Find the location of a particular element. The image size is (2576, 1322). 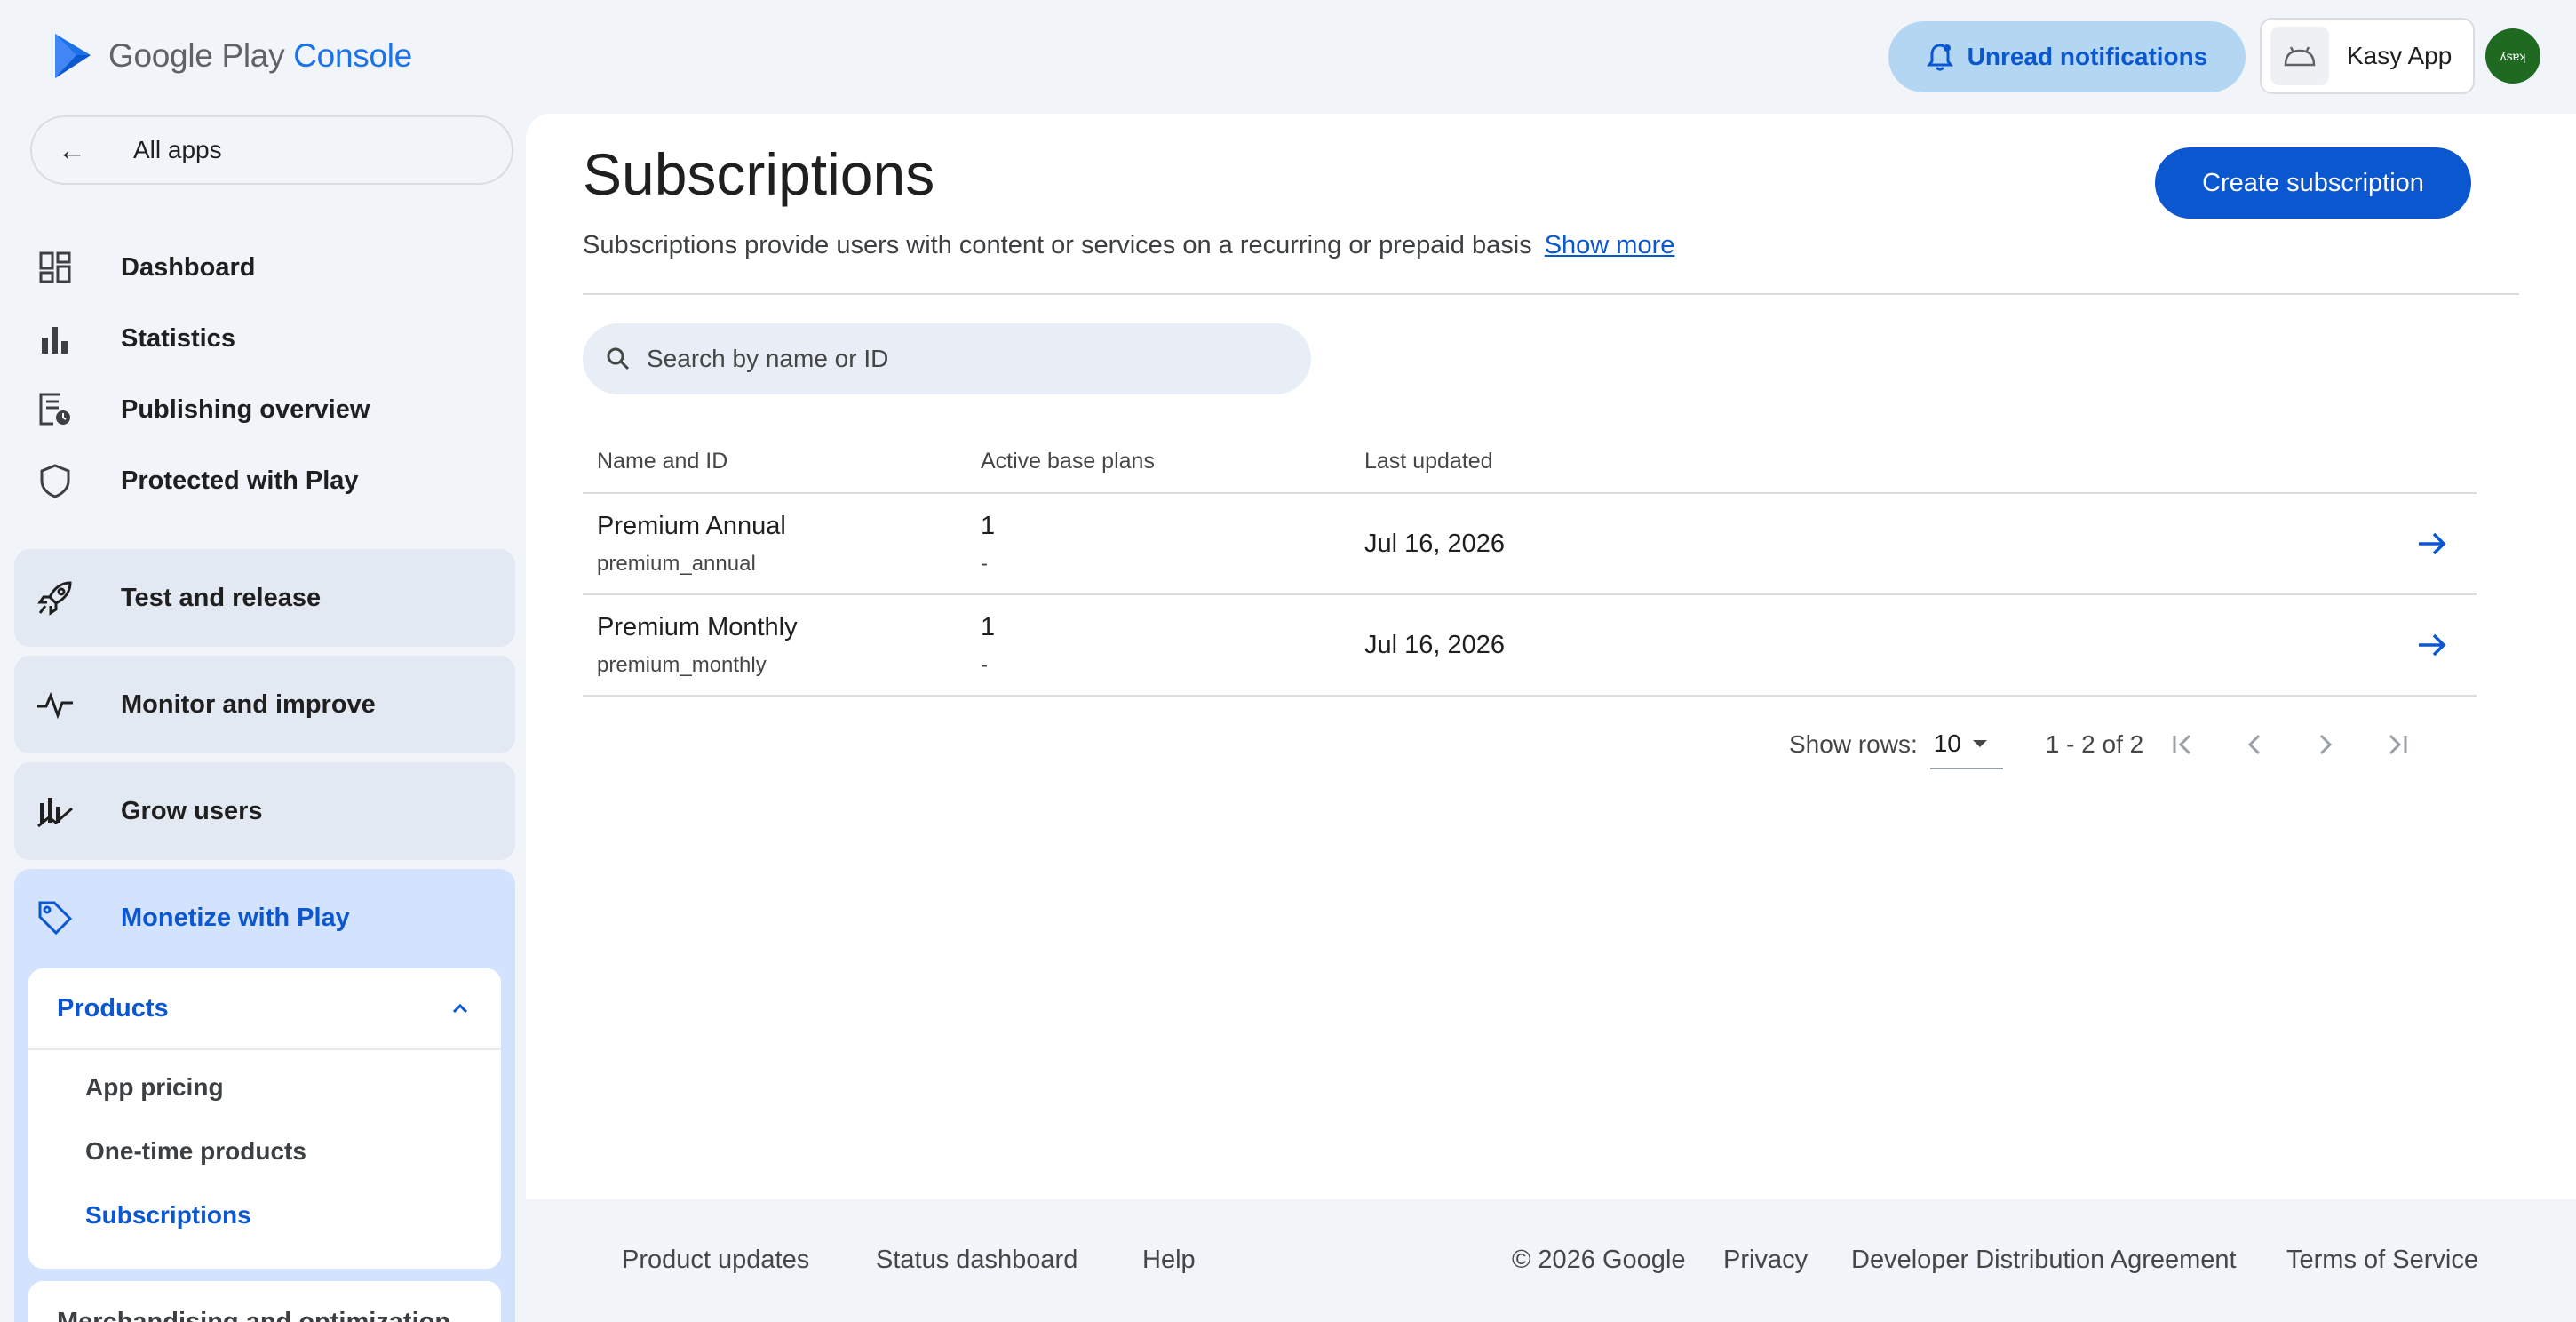

section-label: Monetize with Play is located at coordinates (235, 917).